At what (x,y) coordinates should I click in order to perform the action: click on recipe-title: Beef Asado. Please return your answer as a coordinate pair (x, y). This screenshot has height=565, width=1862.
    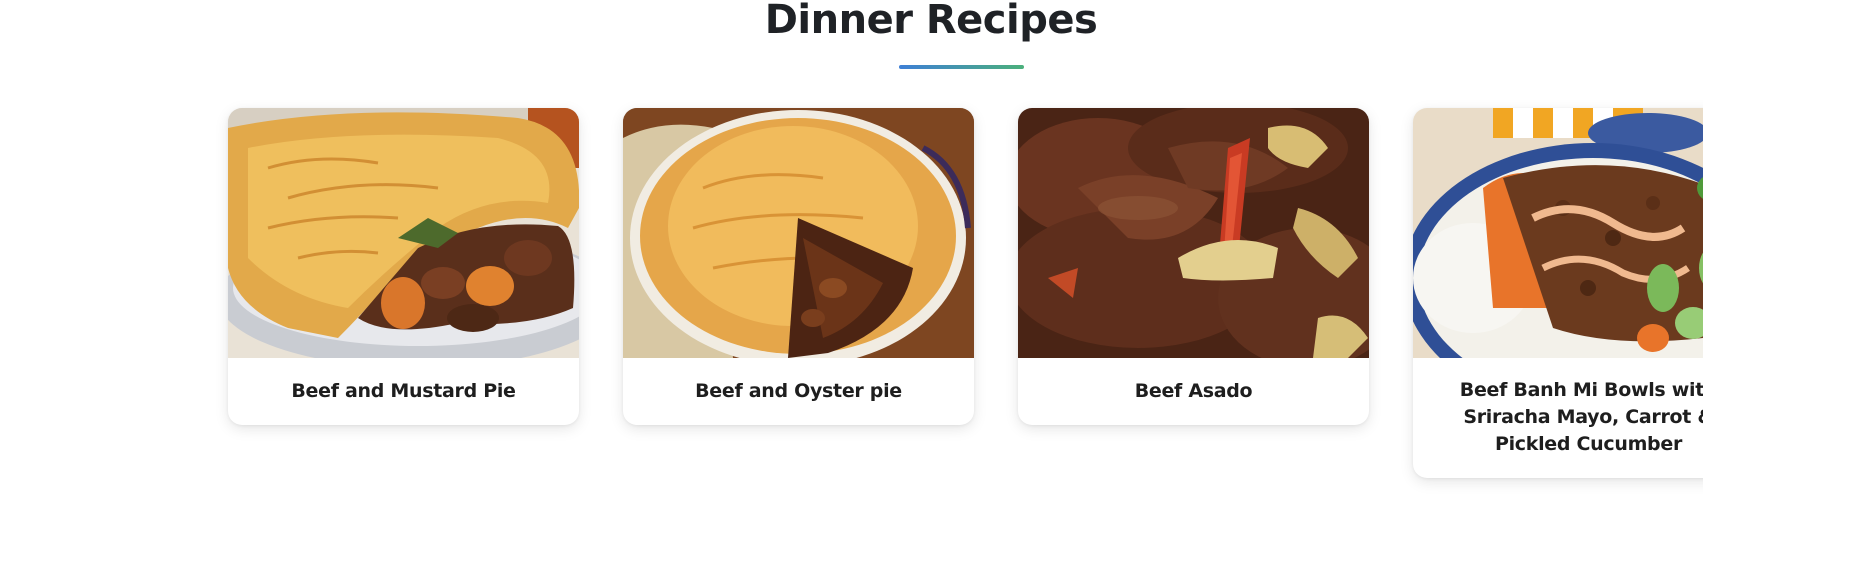
    Looking at the image, I should click on (1193, 391).